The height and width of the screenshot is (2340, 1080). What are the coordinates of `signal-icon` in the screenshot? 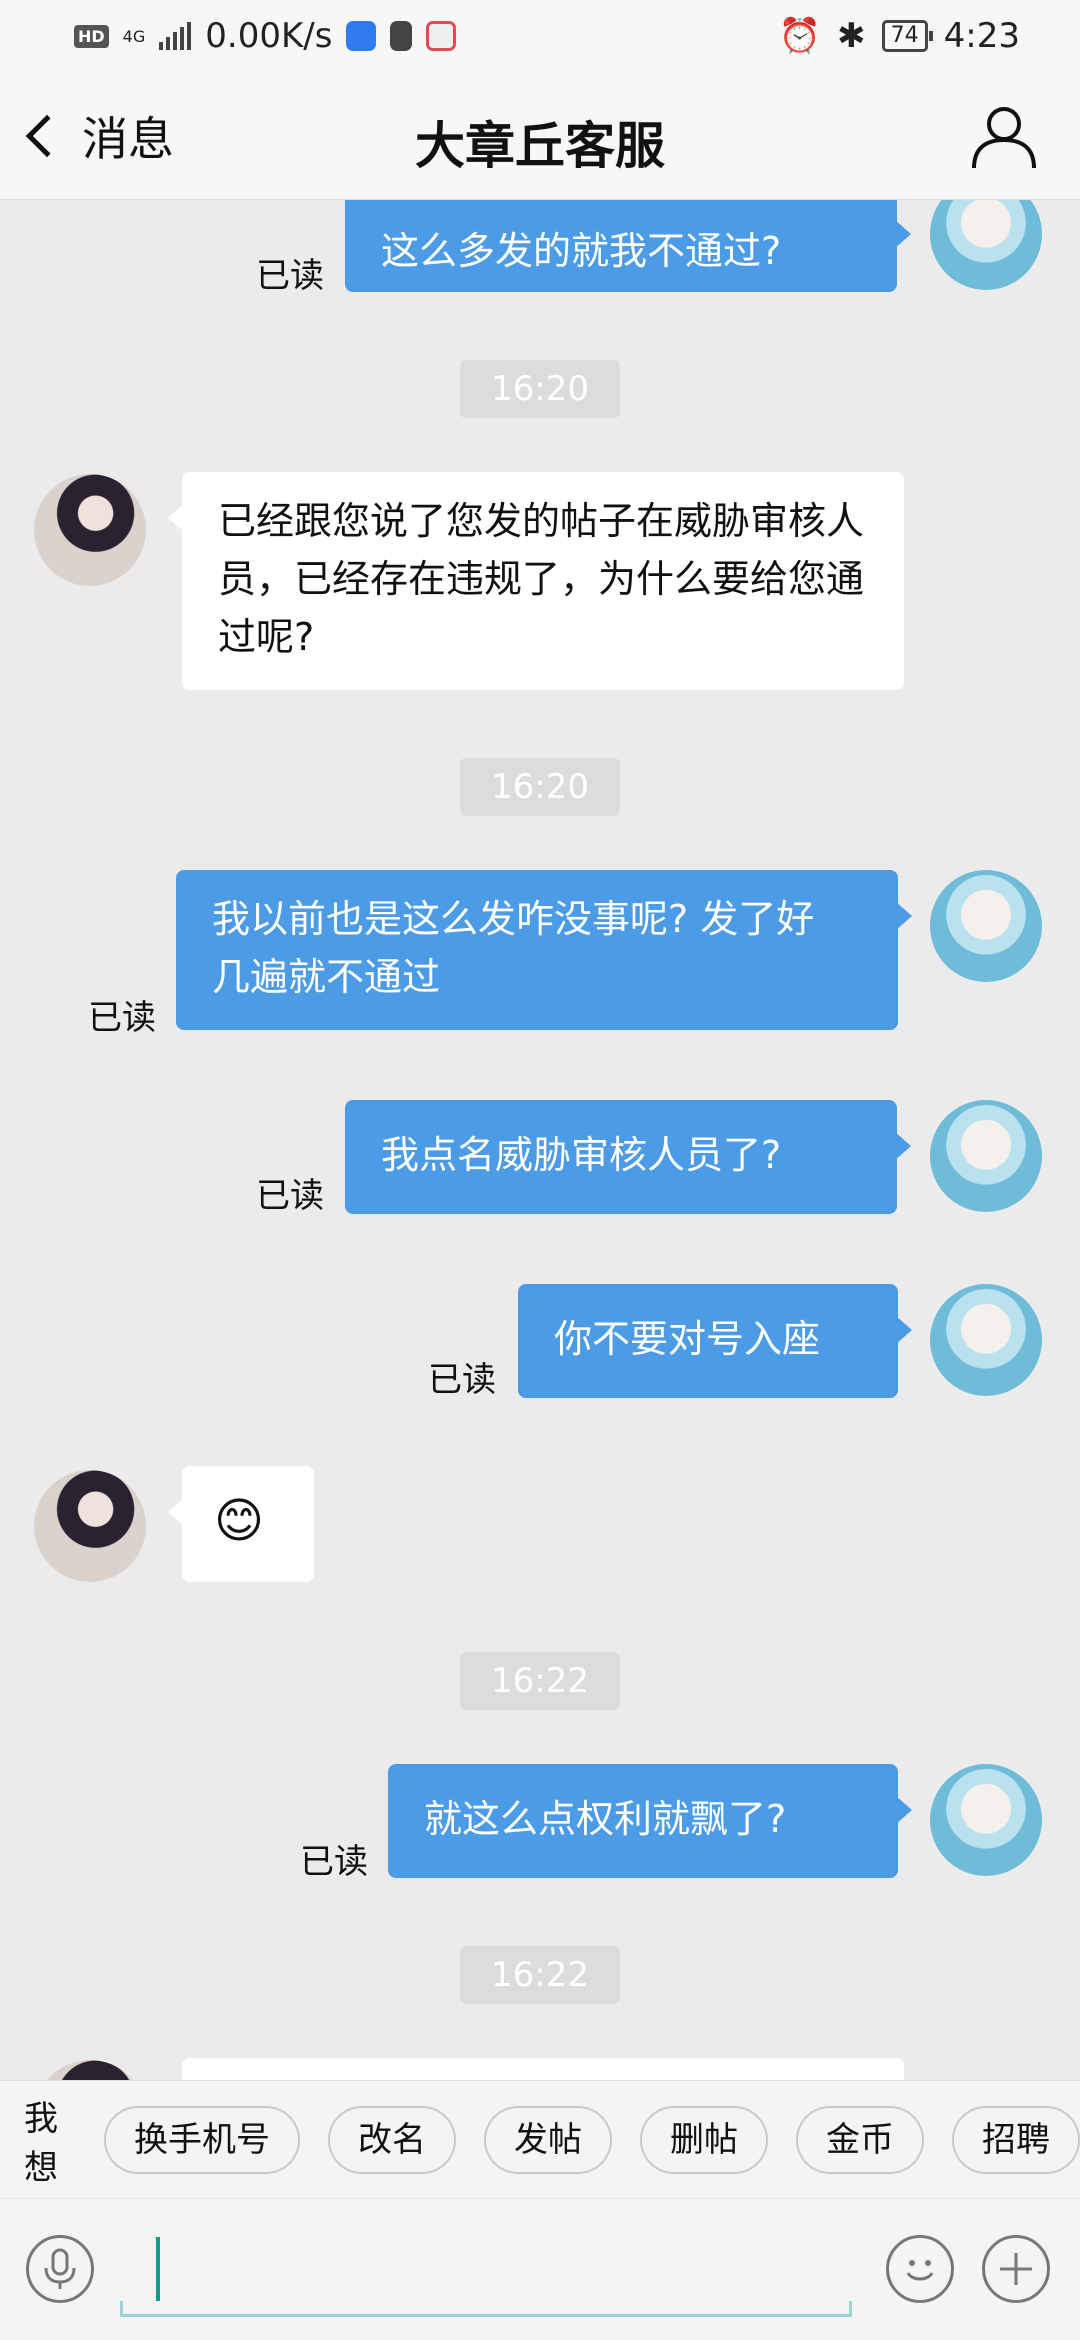 It's located at (175, 36).